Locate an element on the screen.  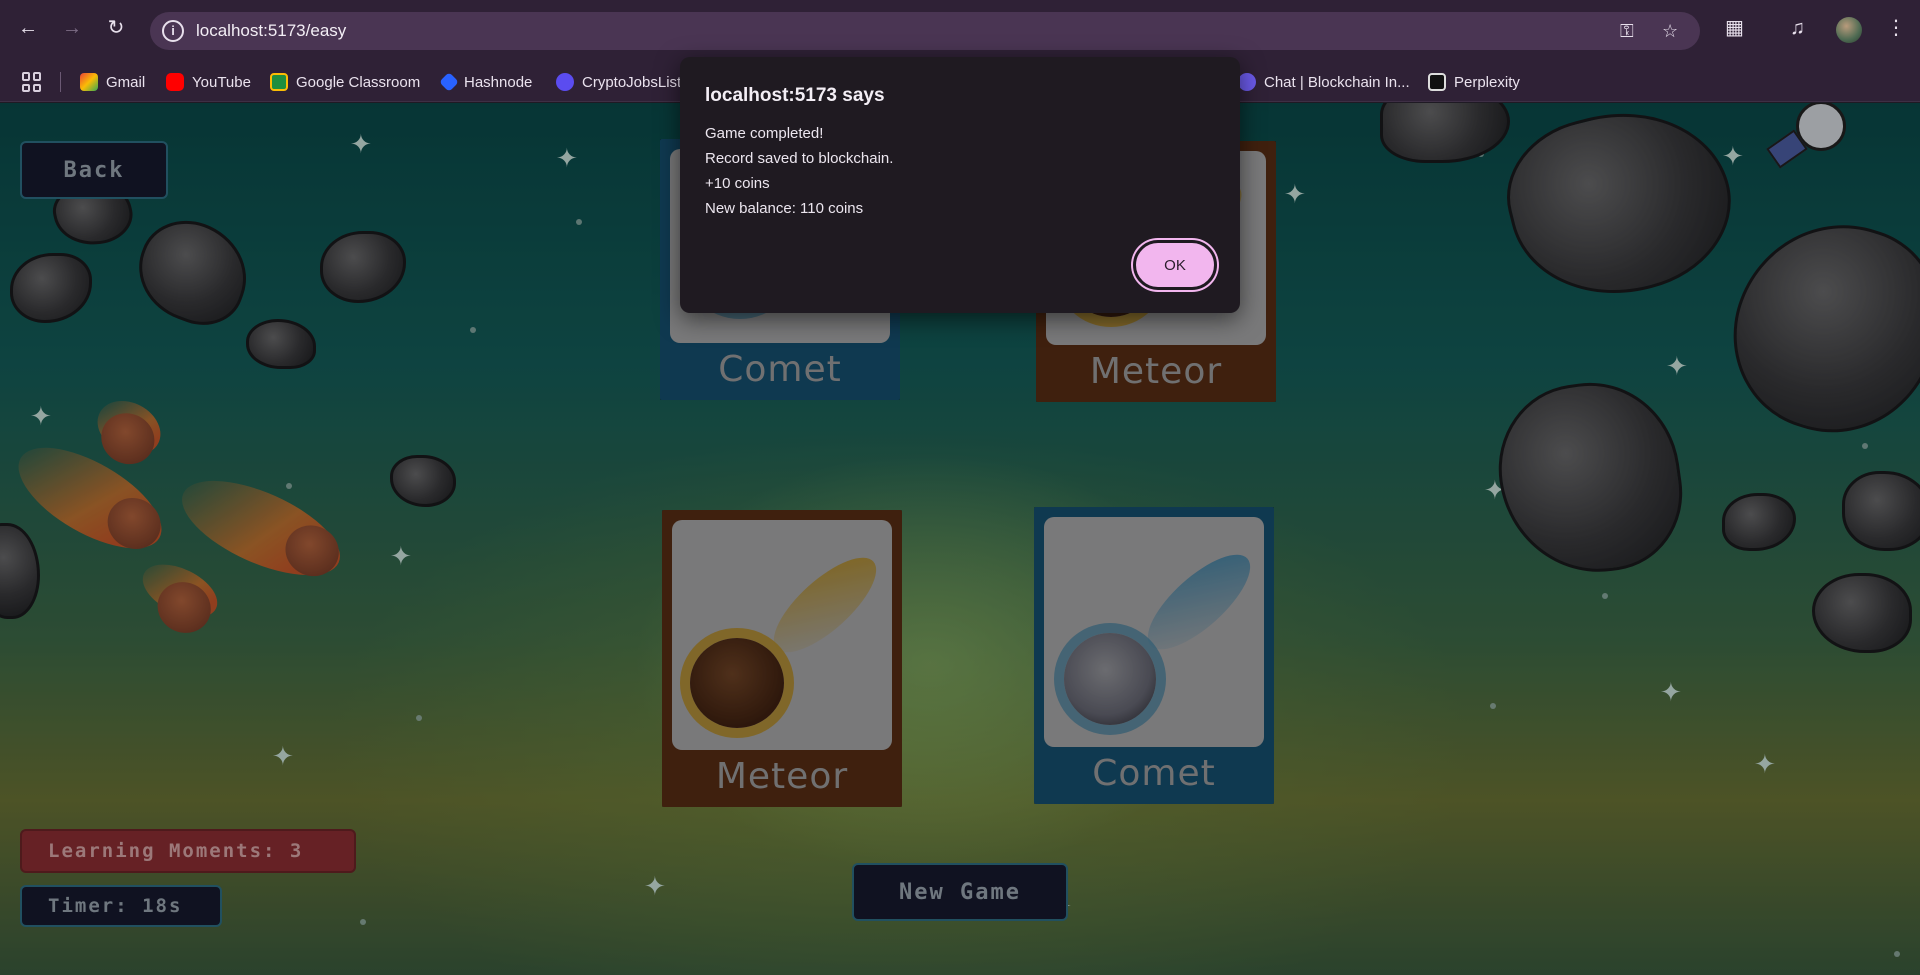
back-arrow-icon: ← is located at coordinates (28, 28).